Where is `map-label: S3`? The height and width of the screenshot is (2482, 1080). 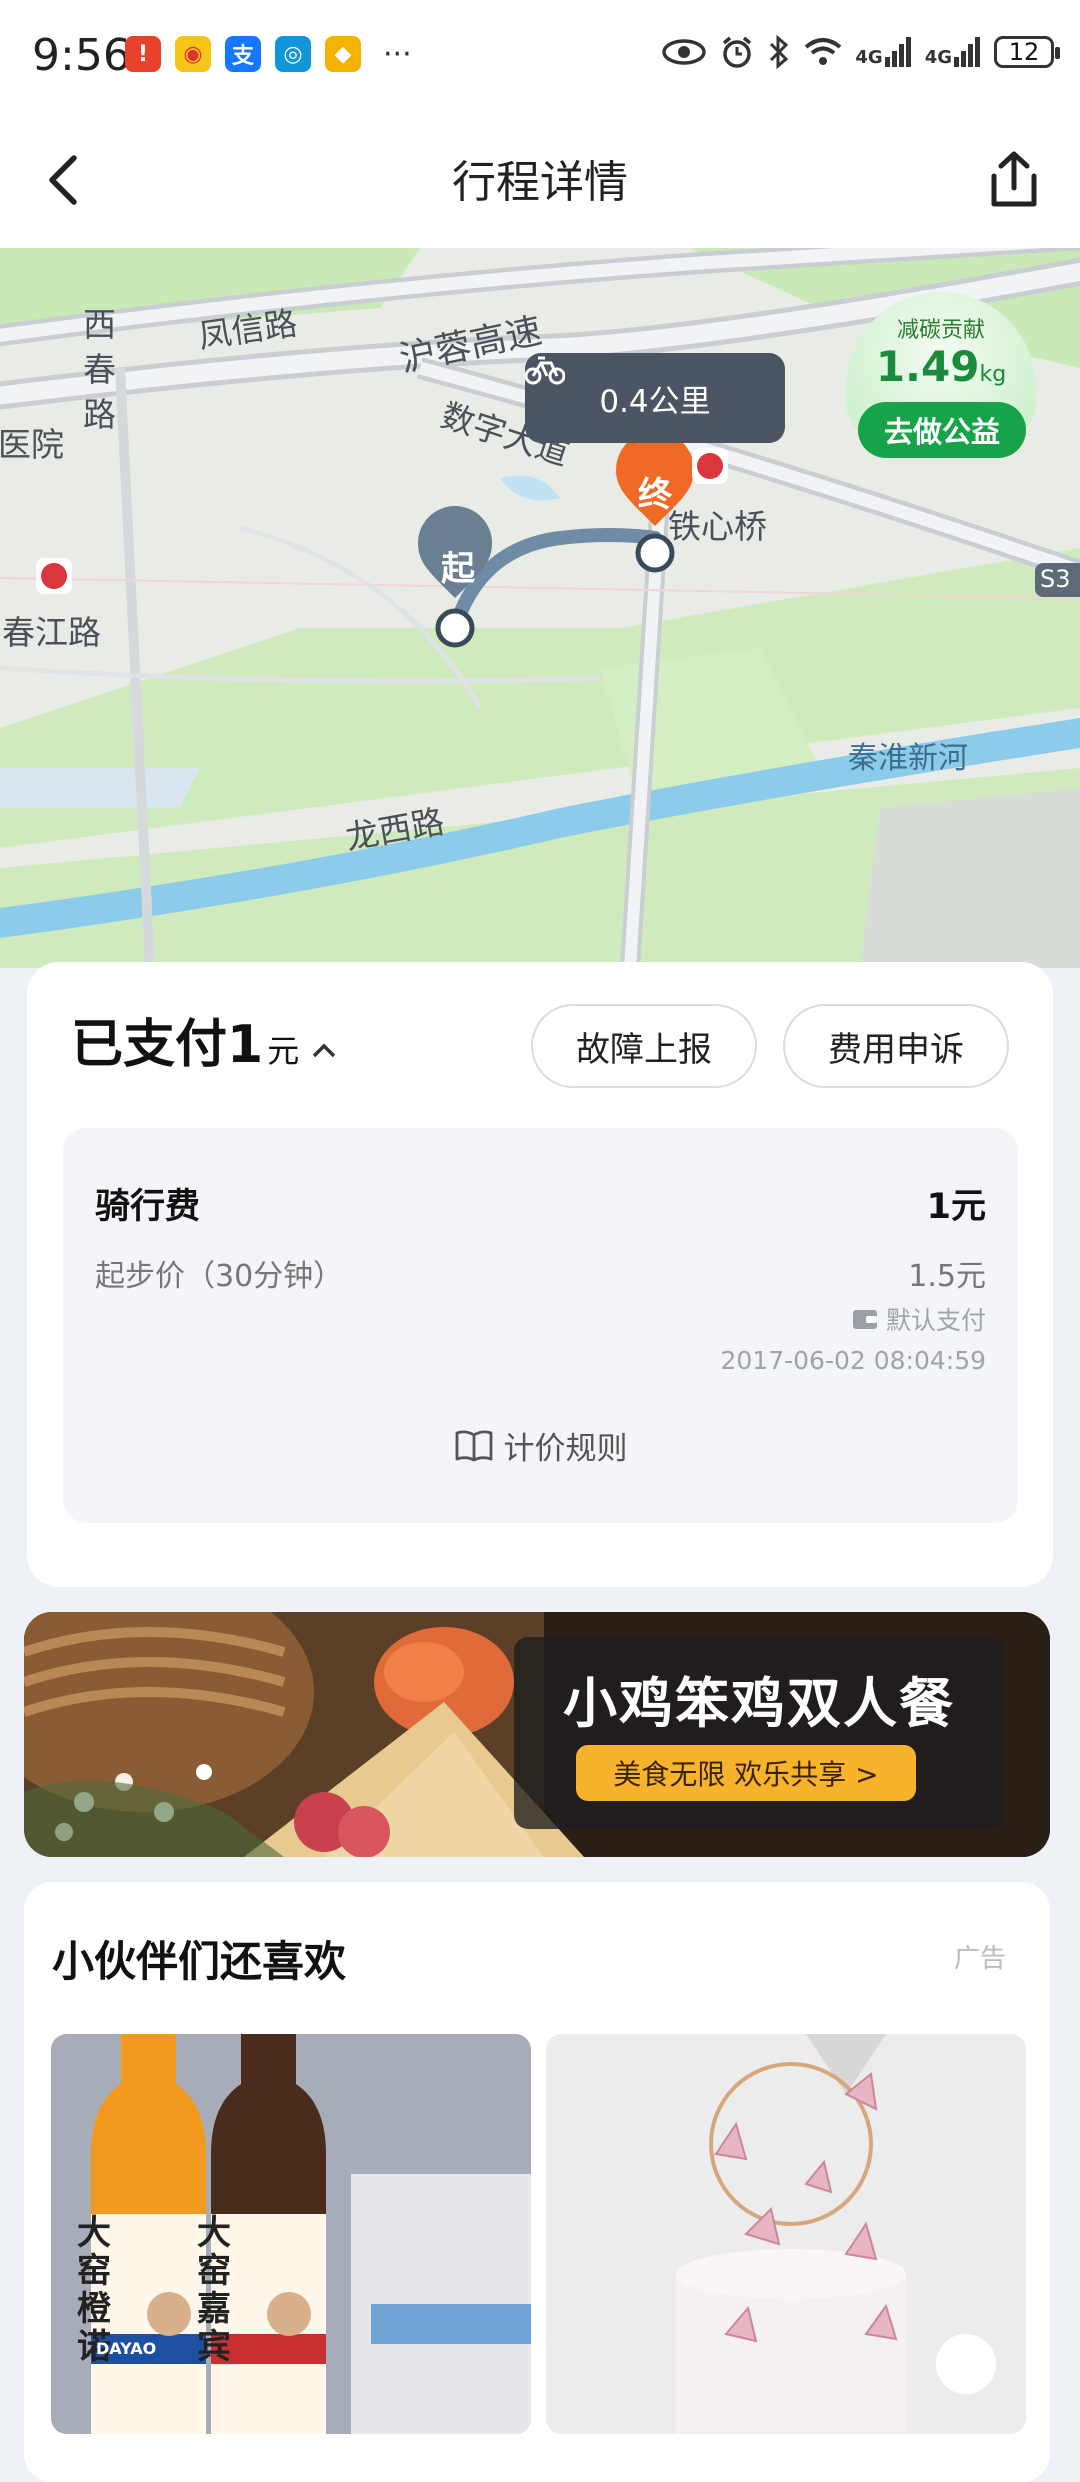
map-label: S3 is located at coordinates (1055, 579).